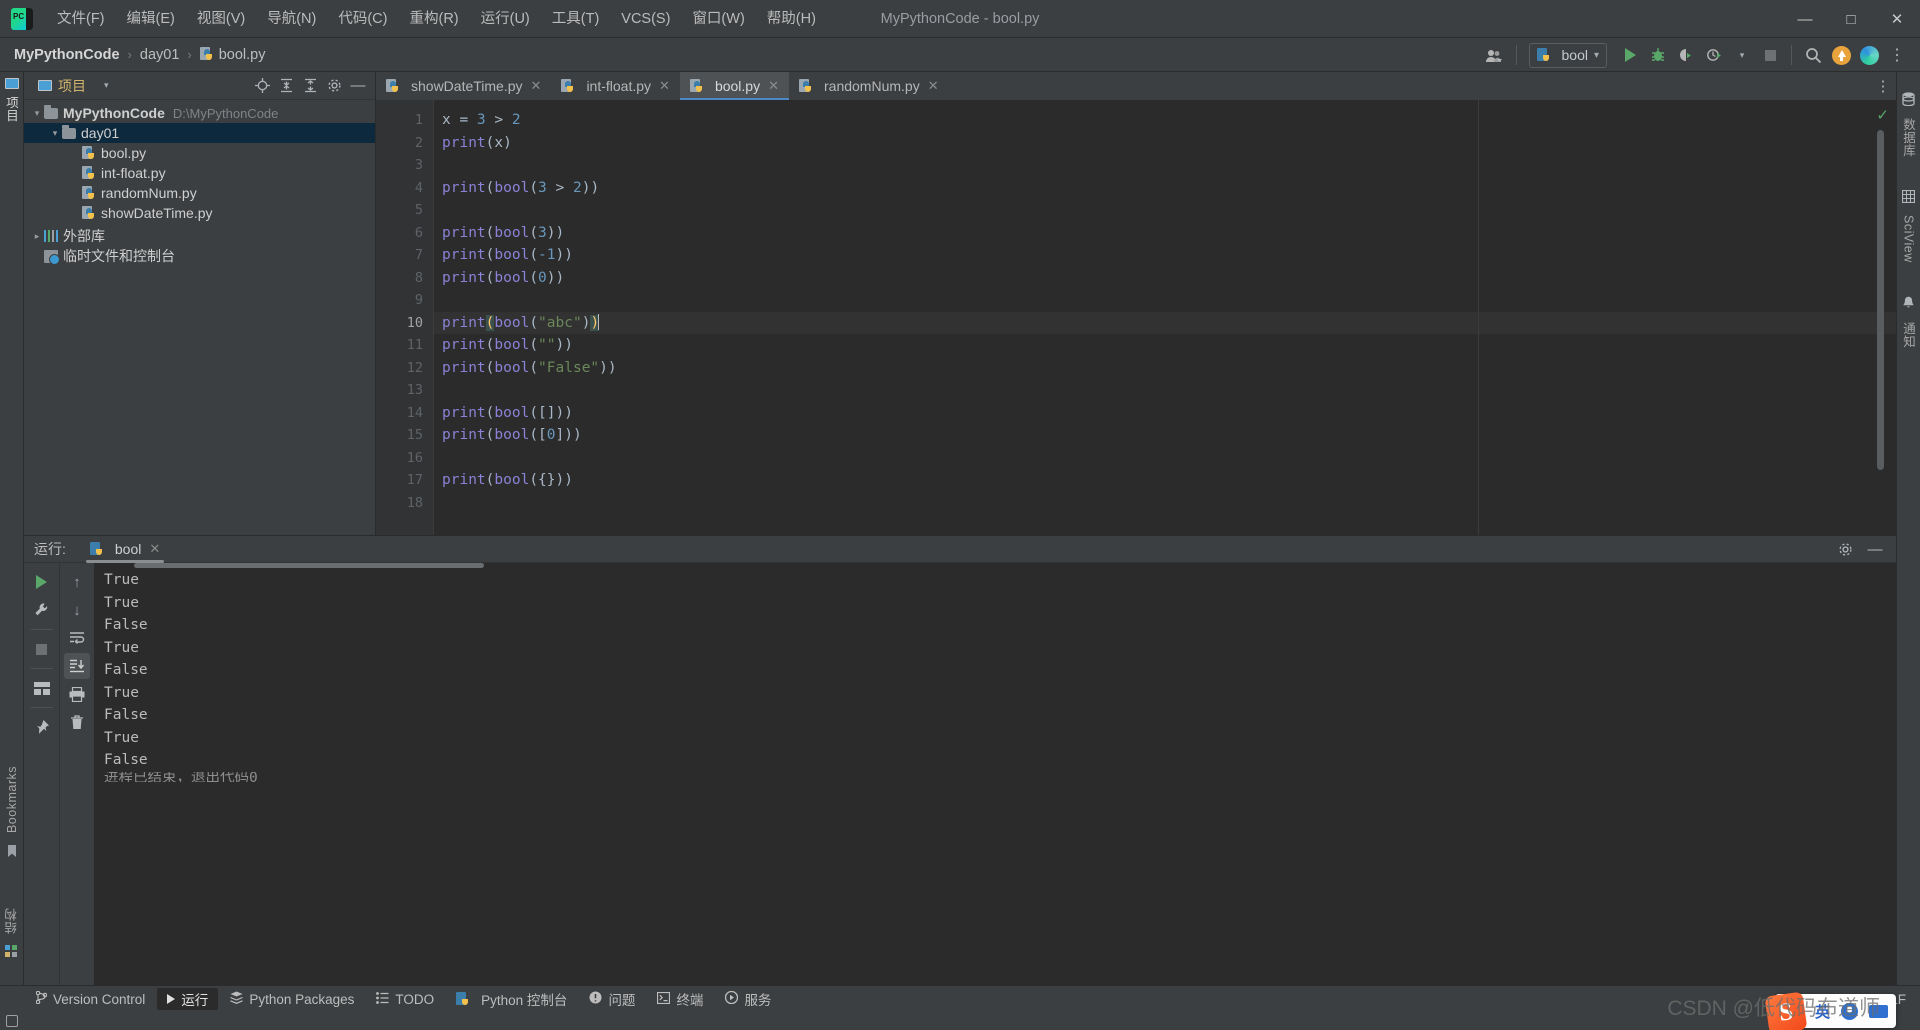  What do you see at coordinates (292, 999) in the screenshot?
I see `status-item-python-packages: Python Packages` at bounding box center [292, 999].